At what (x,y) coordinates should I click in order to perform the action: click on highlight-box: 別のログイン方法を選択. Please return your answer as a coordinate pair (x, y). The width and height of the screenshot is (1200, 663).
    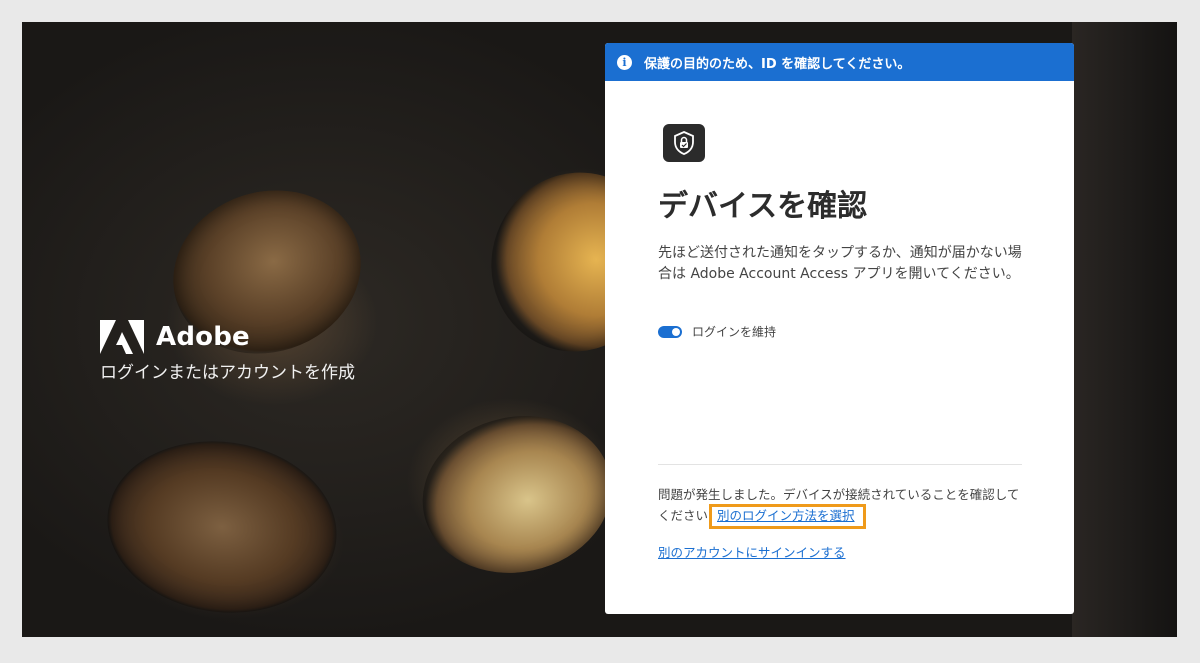
    Looking at the image, I should click on (787, 516).